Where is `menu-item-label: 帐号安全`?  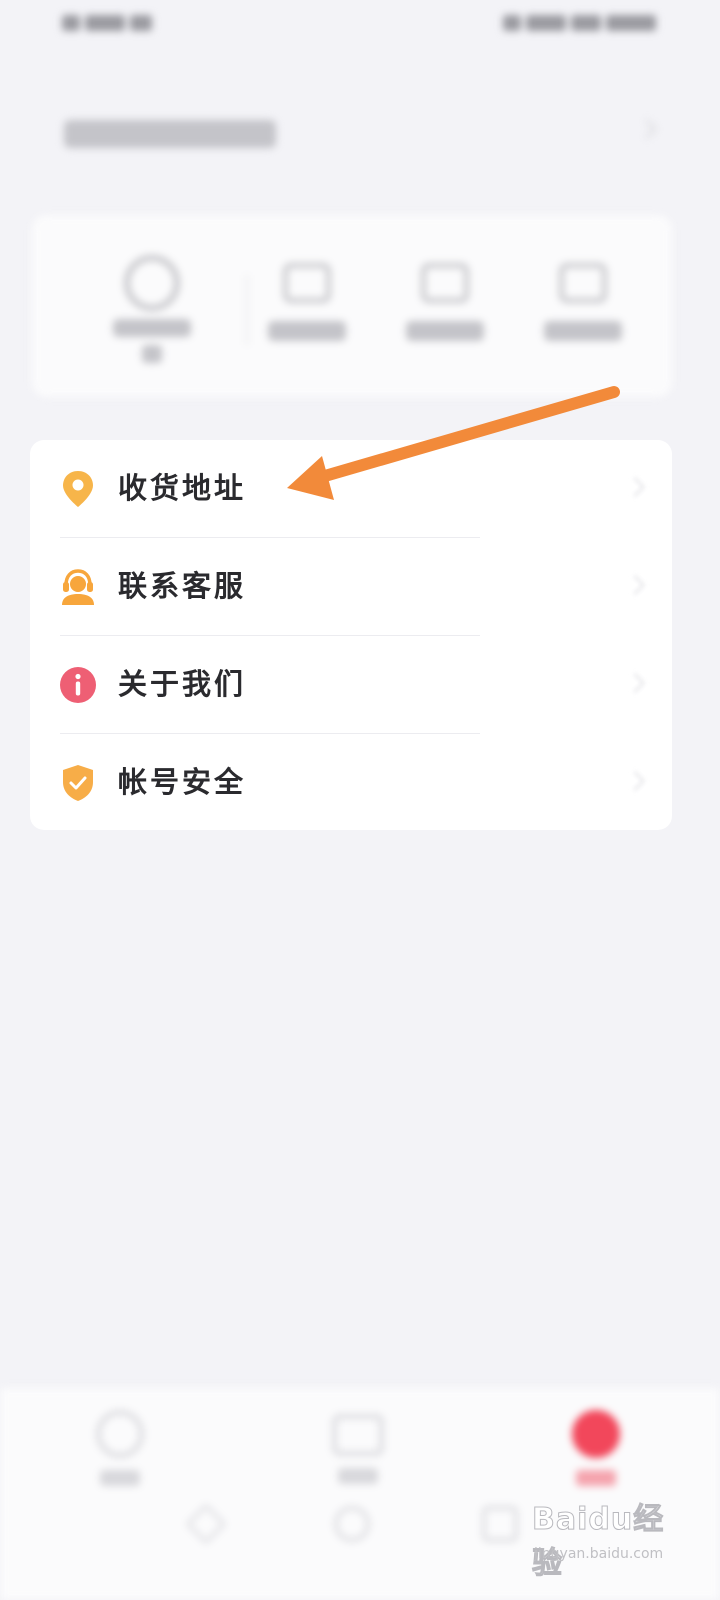 menu-item-label: 帐号安全 is located at coordinates (182, 782).